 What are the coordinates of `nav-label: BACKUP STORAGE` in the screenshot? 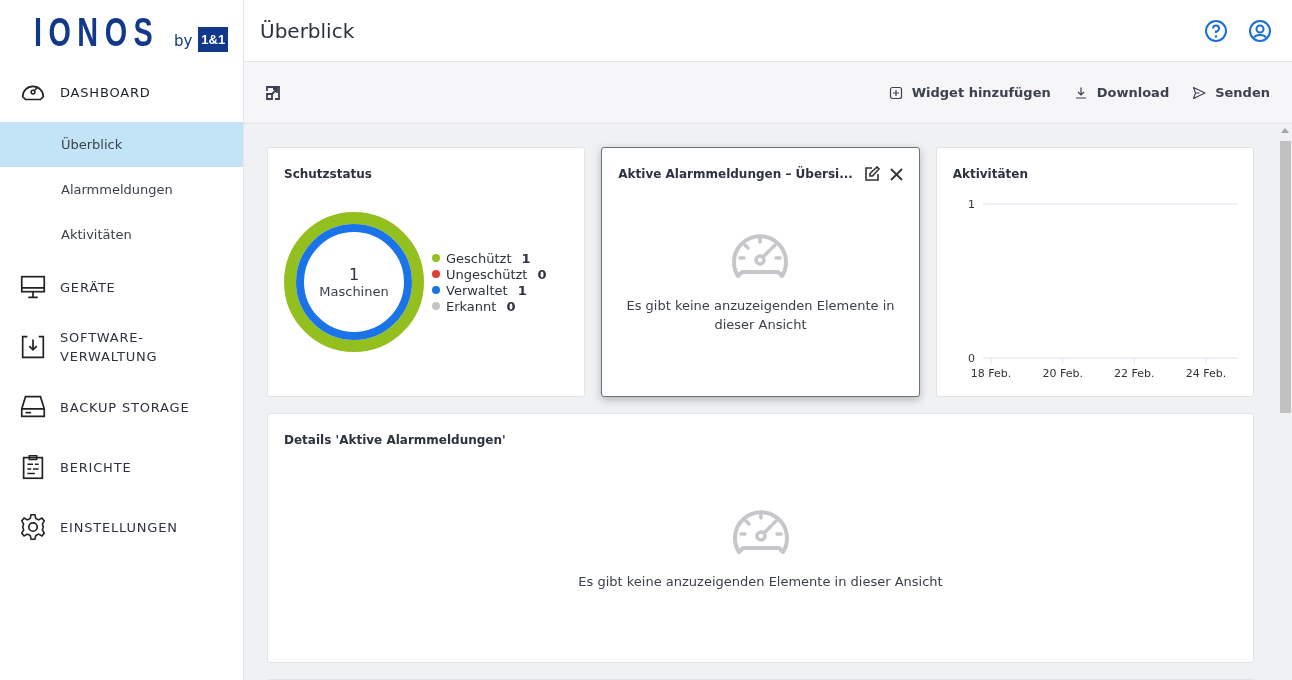 It's located at (125, 407).